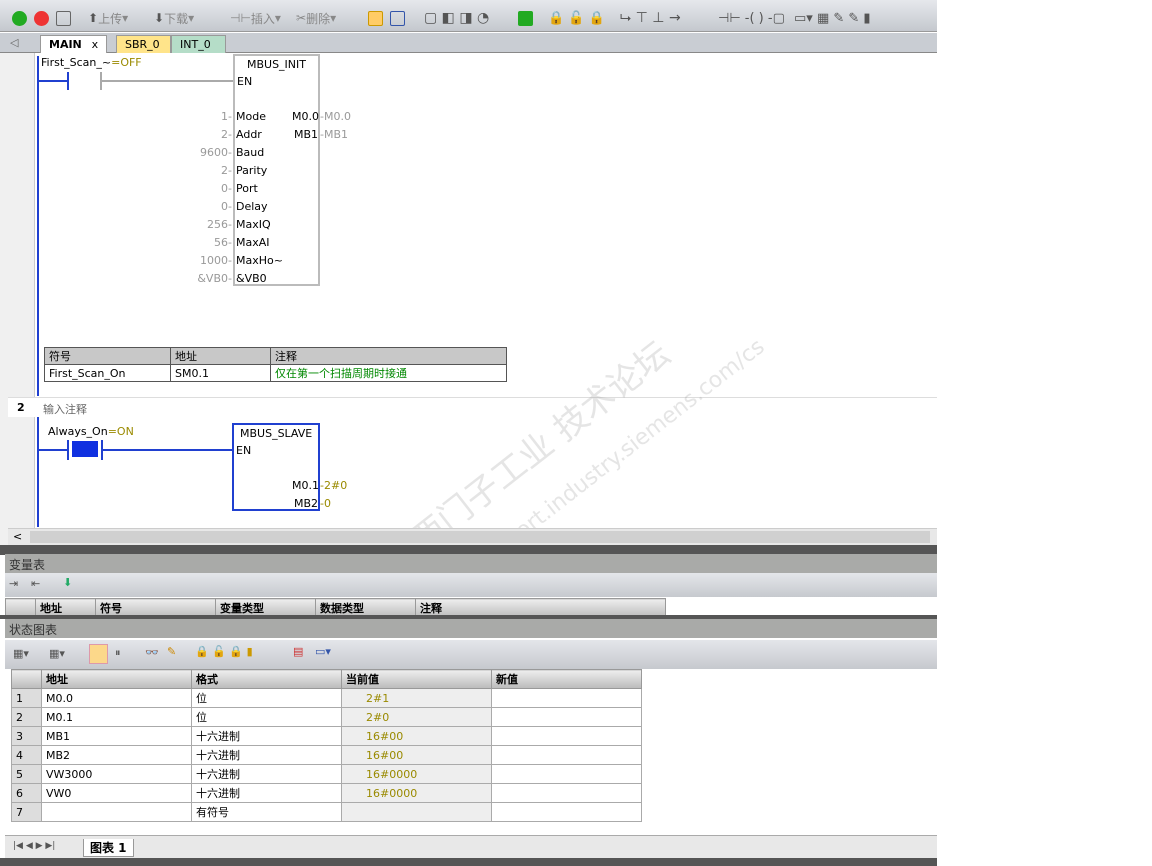 The width and height of the screenshot is (1152, 866). Describe the element at coordinates (650, 18) in the screenshot. I see `line-tools: ⮡ ⊤ ⊥ →` at that location.